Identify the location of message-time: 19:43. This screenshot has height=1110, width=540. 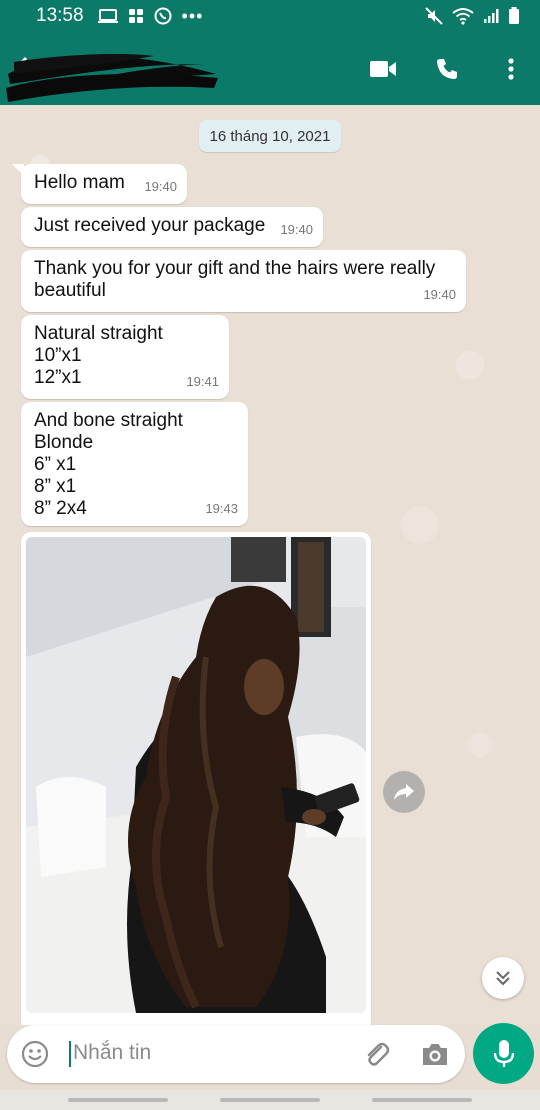
(221, 508).